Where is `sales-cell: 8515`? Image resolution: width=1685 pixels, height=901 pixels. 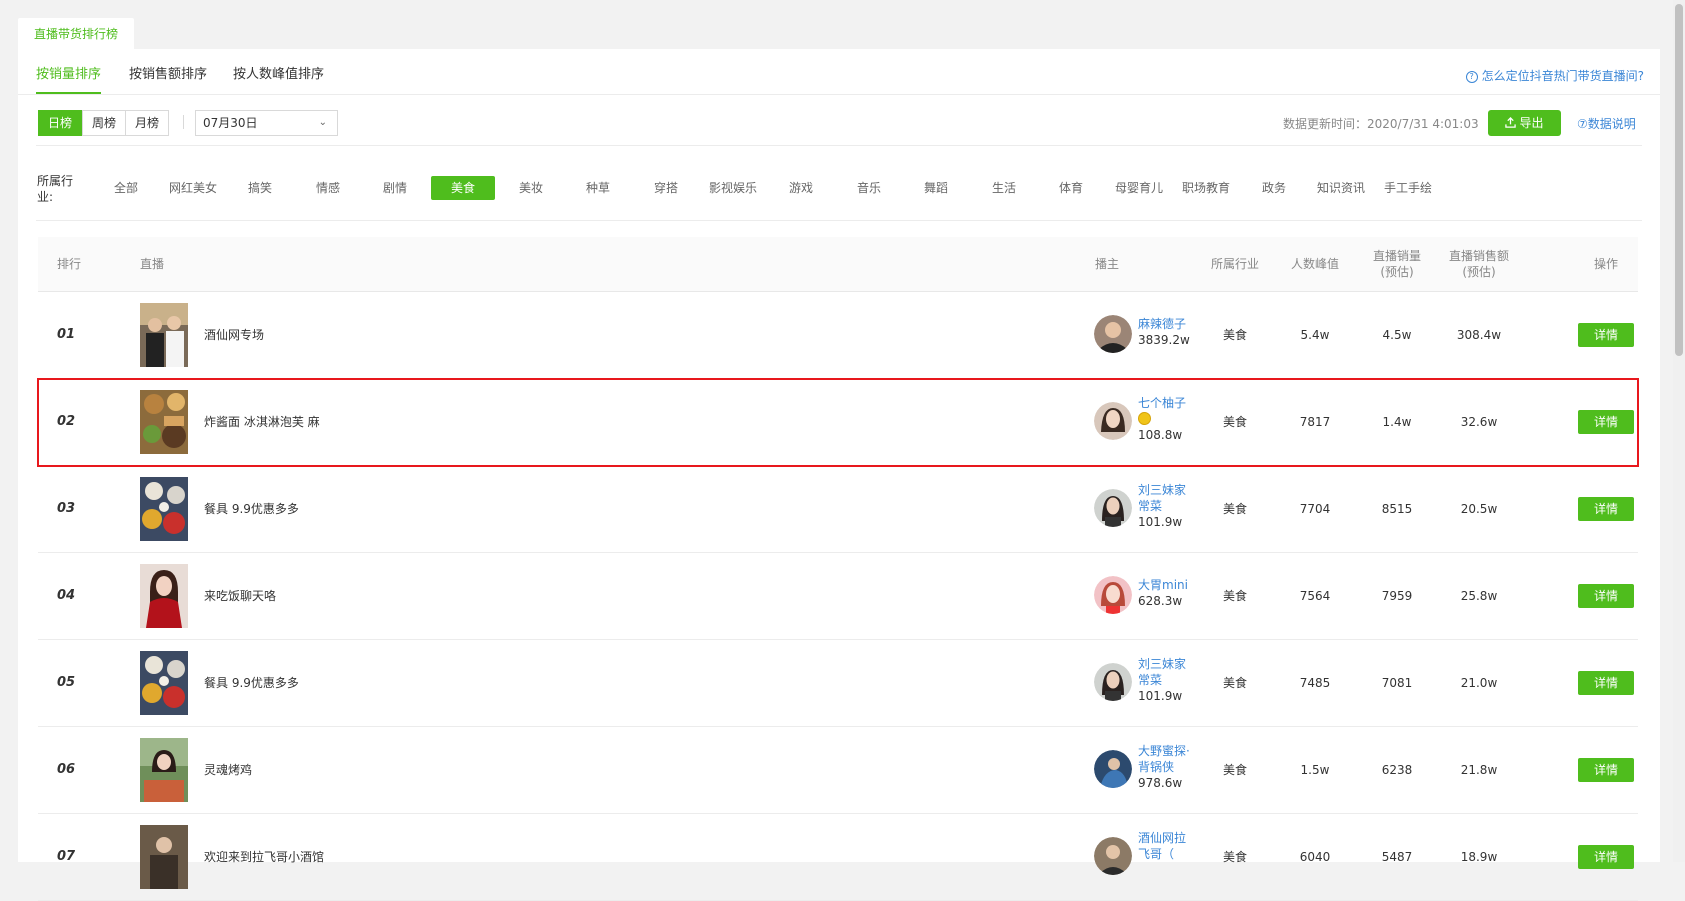 sales-cell: 8515 is located at coordinates (1397, 509).